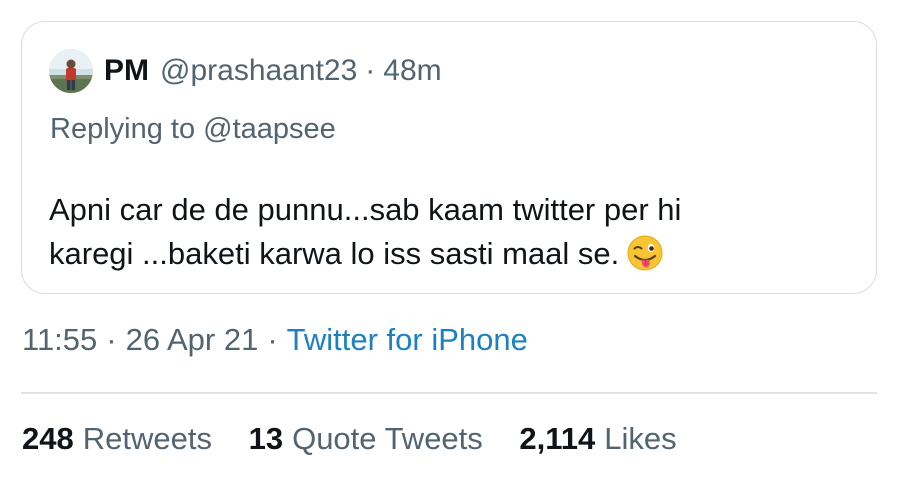 The image size is (899, 484). Describe the element at coordinates (147, 438) in the screenshot. I see `retweets-label: Retweets` at that location.